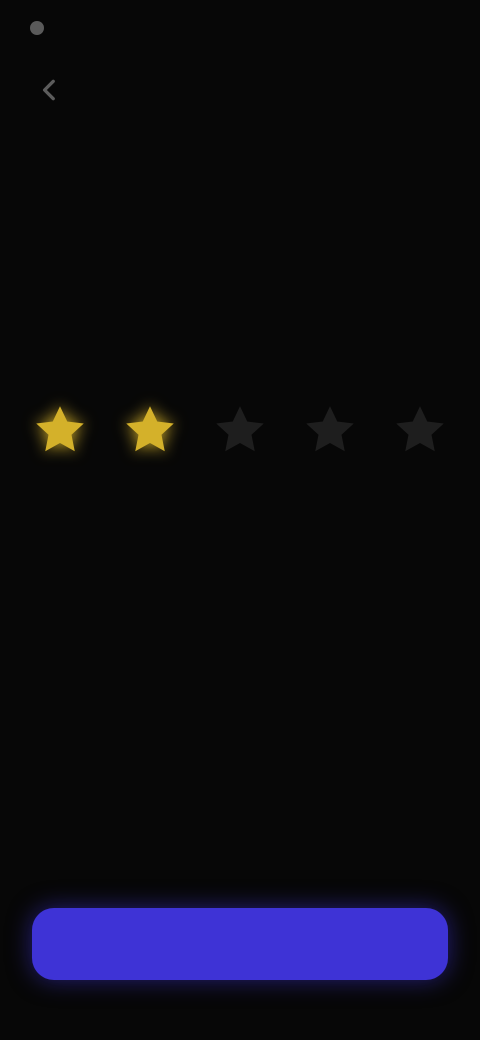 The image size is (480, 1040). I want to click on chevron-left-icon, so click(48, 90).